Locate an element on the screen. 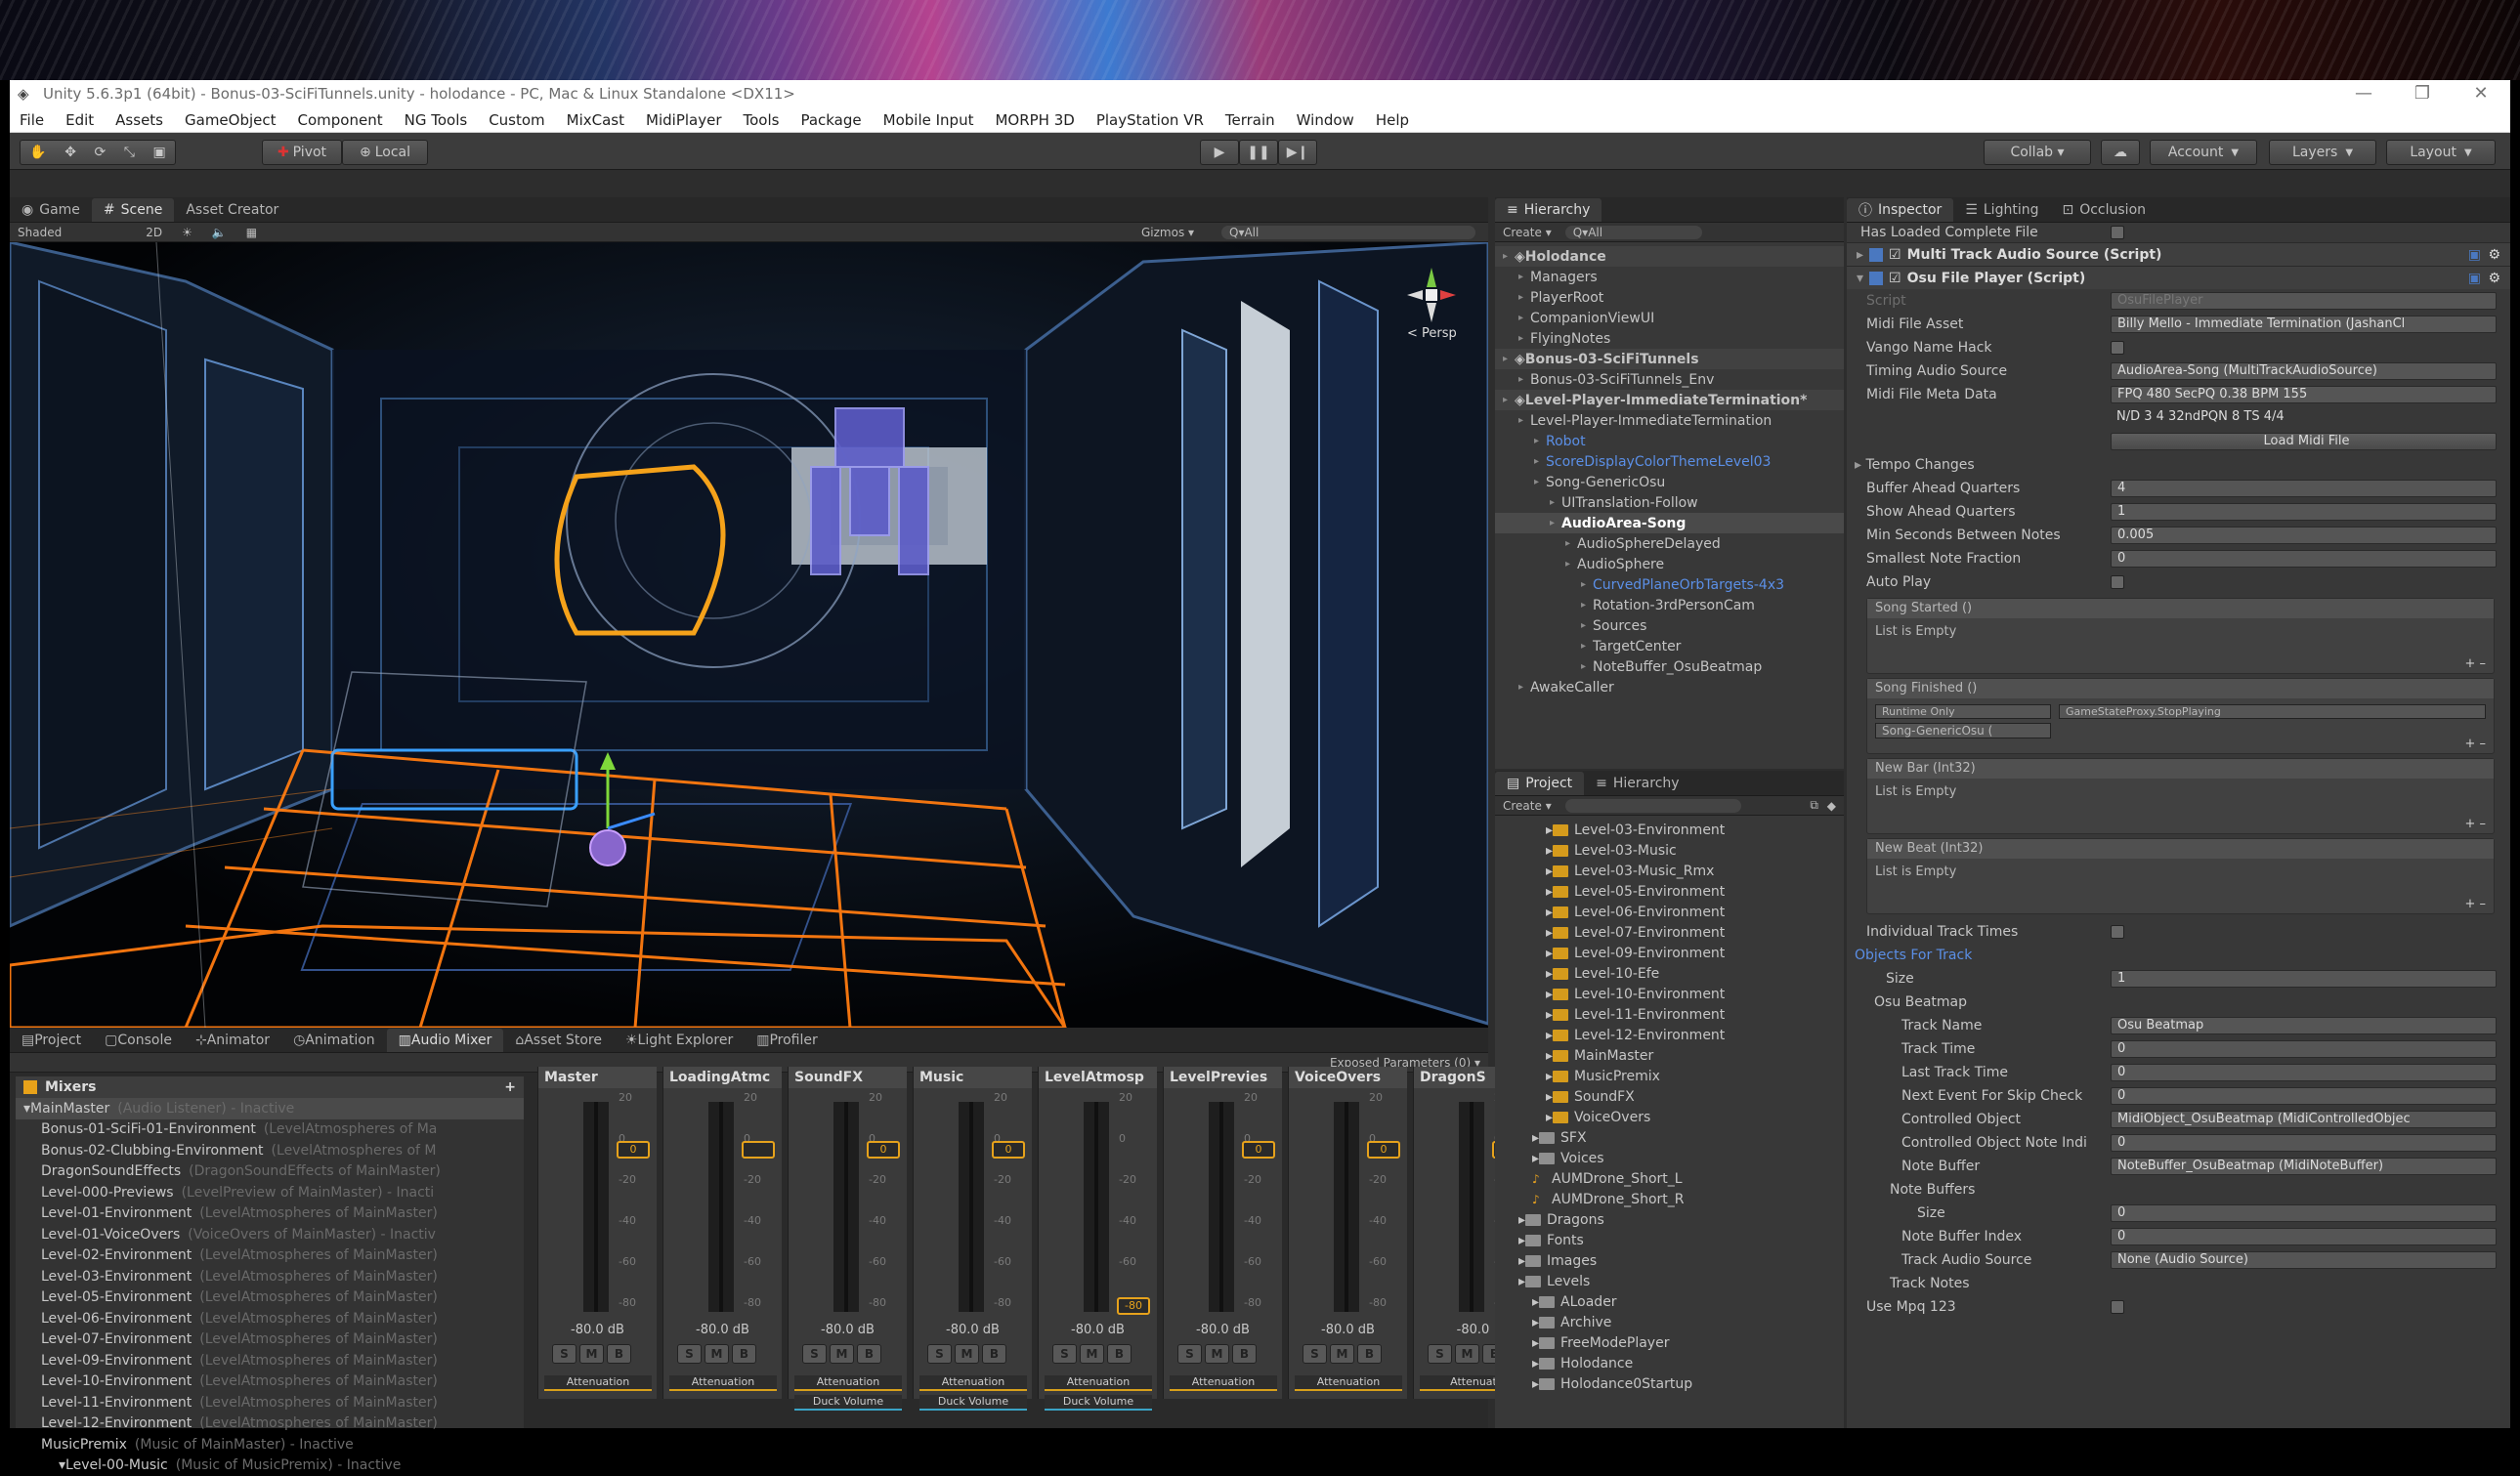 The image size is (2520, 1476). hierarchy-item: ▸AwakeCaller is located at coordinates (1669, 687).